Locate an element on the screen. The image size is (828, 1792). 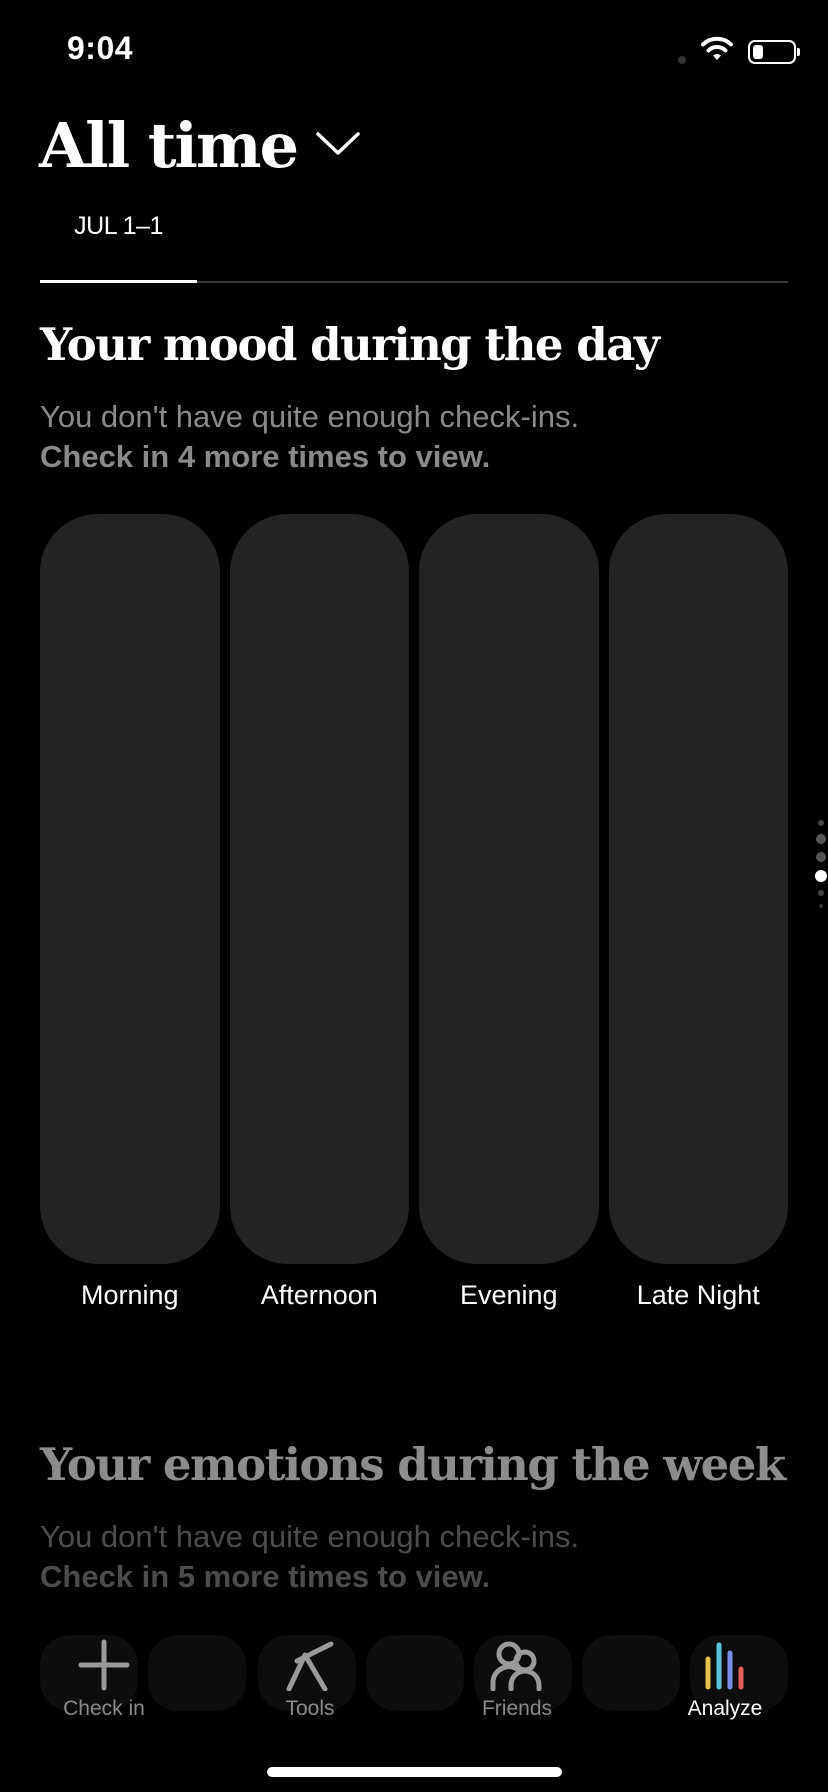
wifi-icon is located at coordinates (717, 51).